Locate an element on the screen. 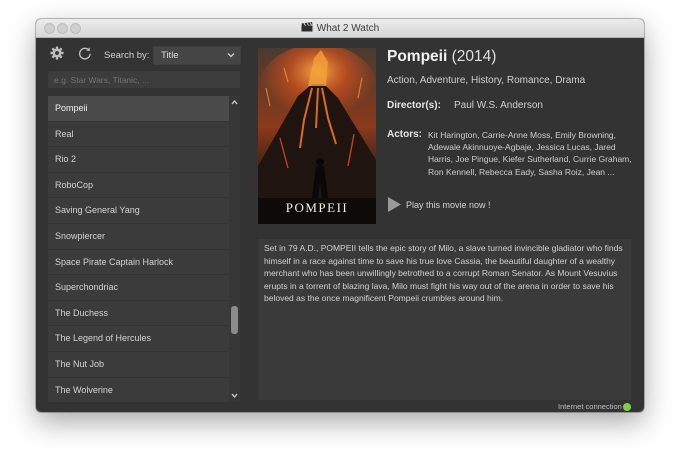 The width and height of the screenshot is (680, 465). list-item: The Nut Job is located at coordinates (138, 365).